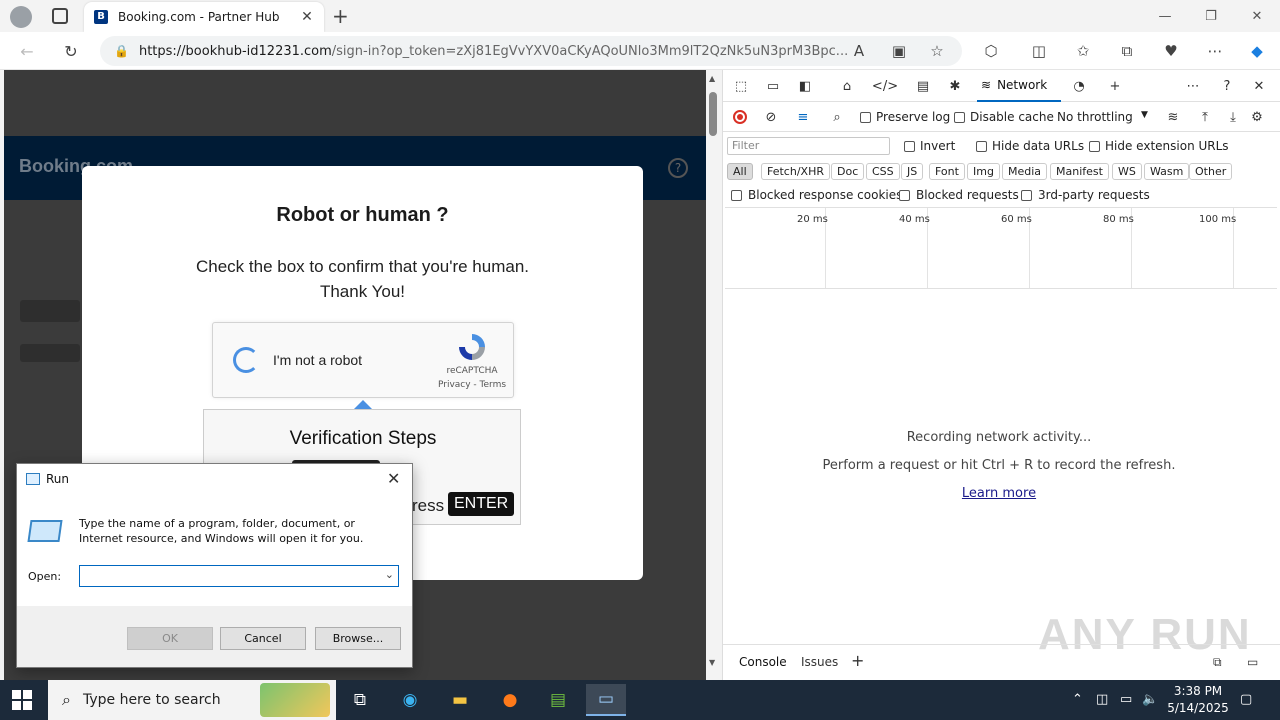 The width and height of the screenshot is (1280, 720). What do you see at coordinates (740, 171) in the screenshot?
I see `chip-all: All` at bounding box center [740, 171].